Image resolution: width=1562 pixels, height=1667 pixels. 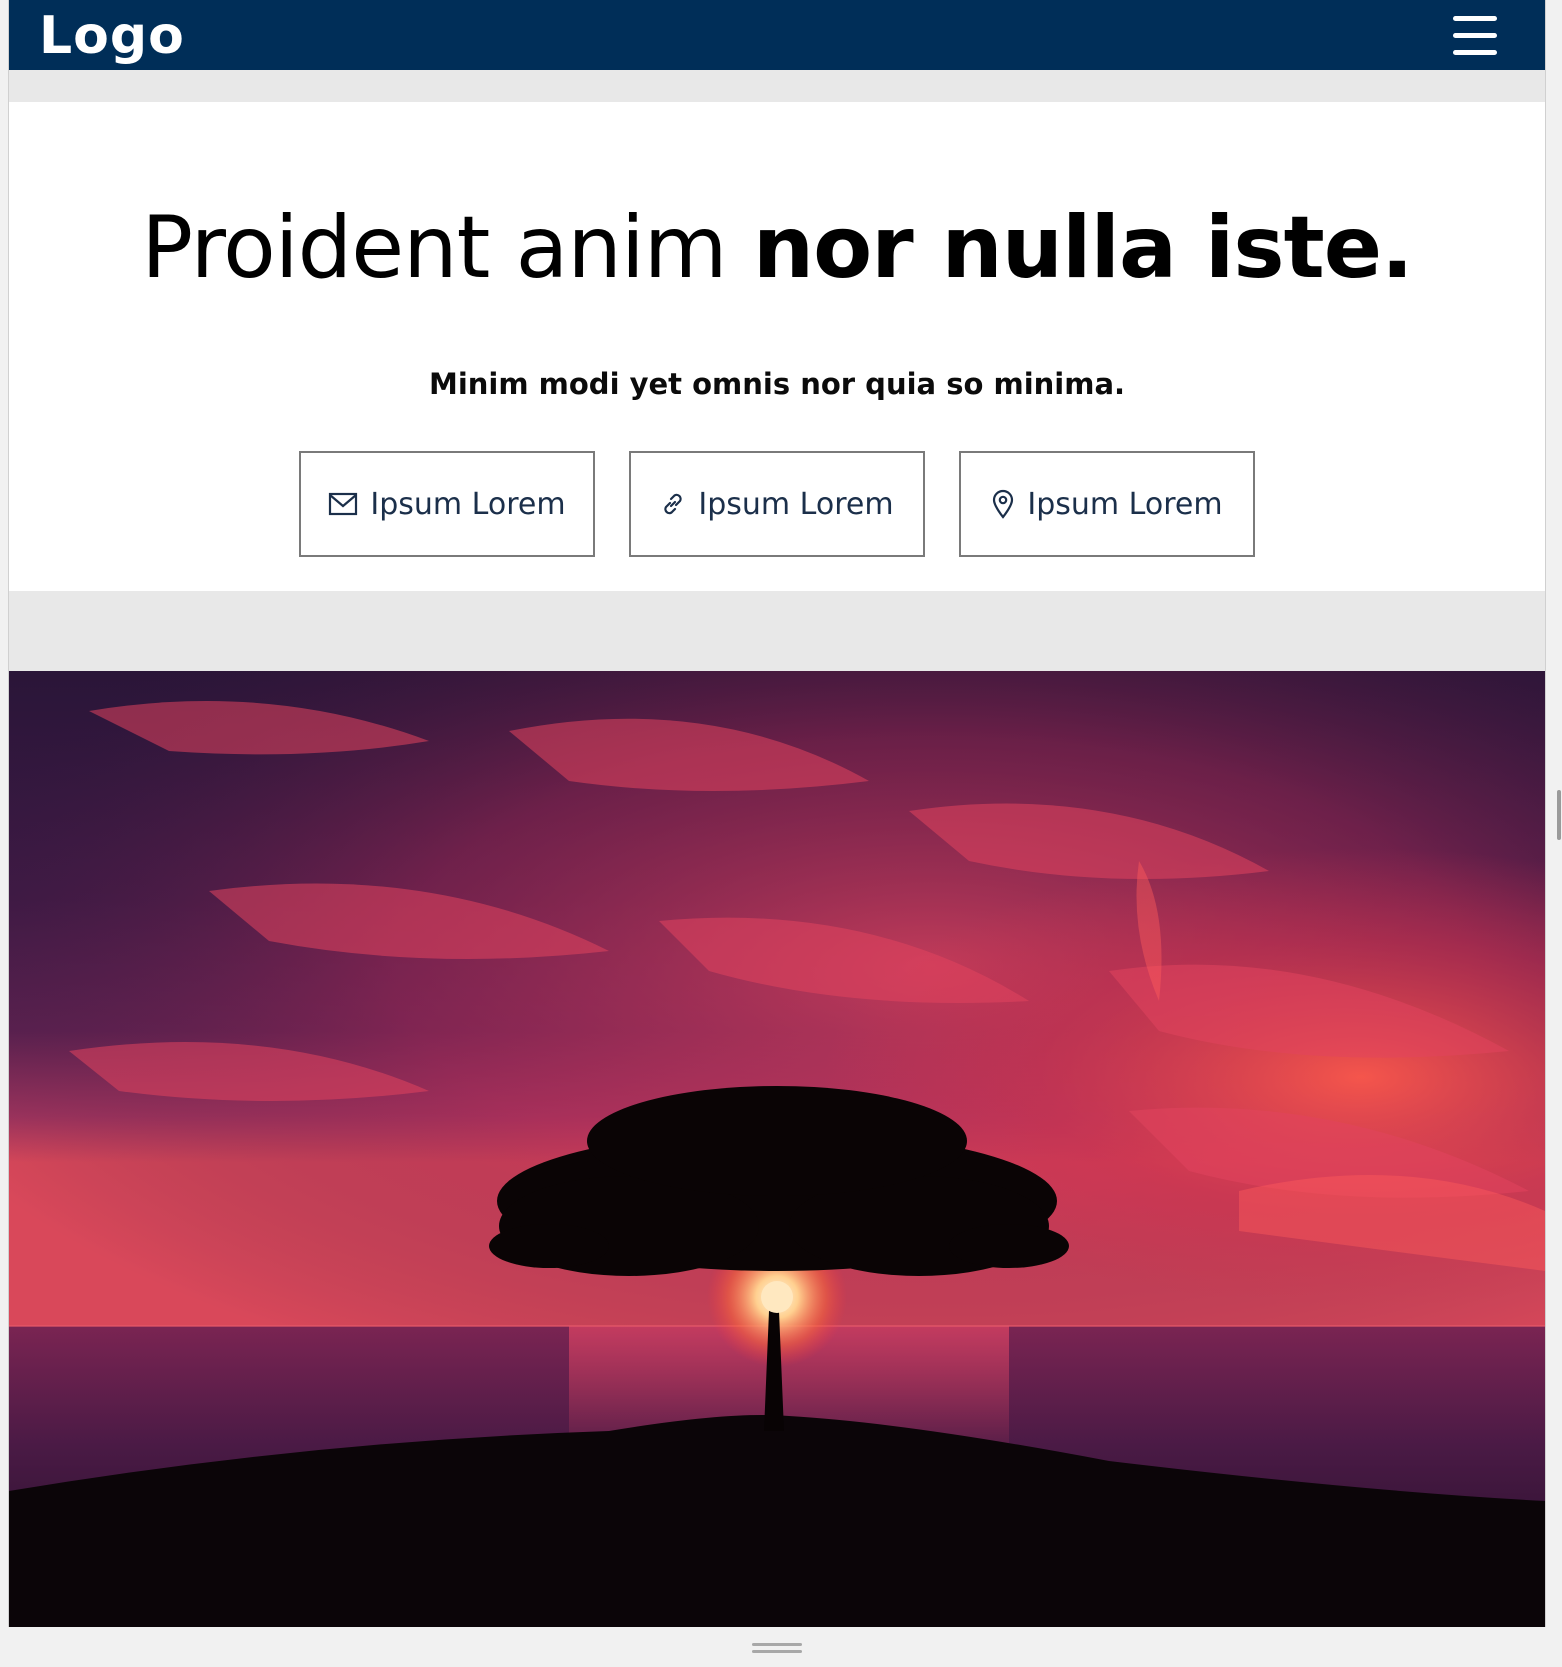 I want to click on resize-handle-icon, so click(x=777, y=1649).